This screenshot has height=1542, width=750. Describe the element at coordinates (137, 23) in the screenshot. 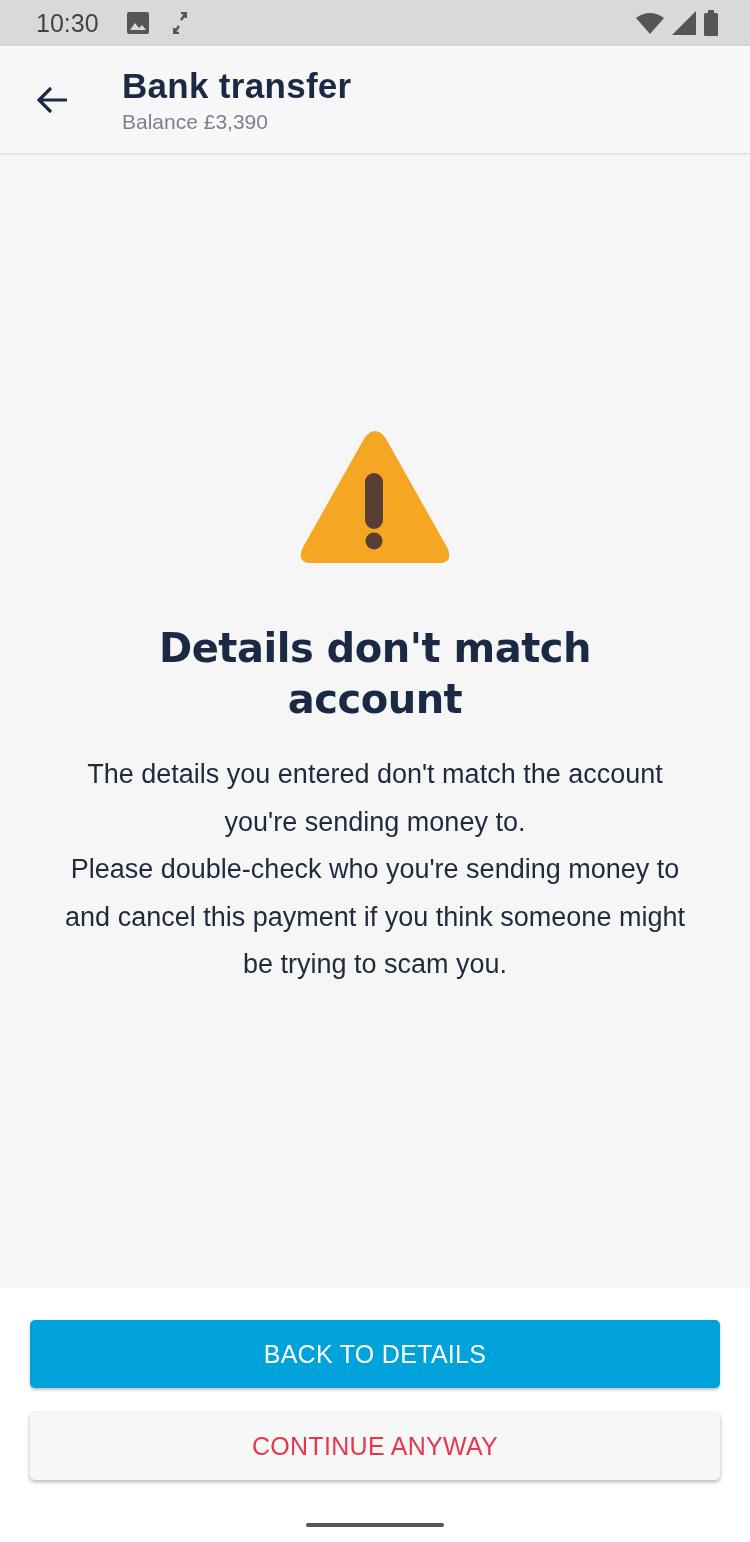

I see `image-icon` at that location.